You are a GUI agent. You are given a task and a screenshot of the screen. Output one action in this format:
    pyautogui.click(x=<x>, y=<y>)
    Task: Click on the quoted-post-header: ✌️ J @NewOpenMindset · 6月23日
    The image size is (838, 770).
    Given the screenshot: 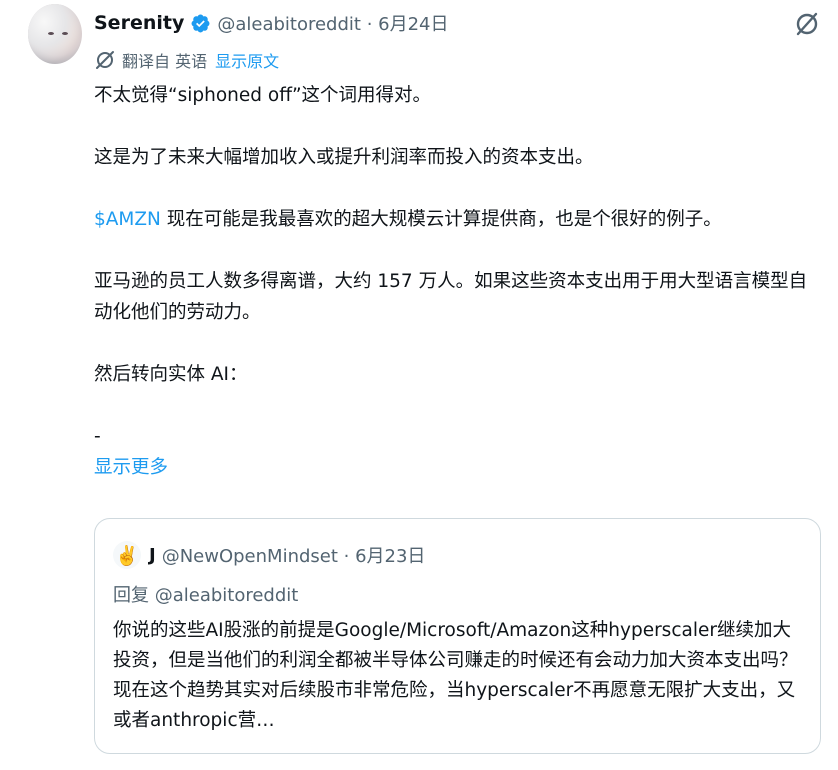 What is the action you would take?
    pyautogui.click(x=269, y=555)
    